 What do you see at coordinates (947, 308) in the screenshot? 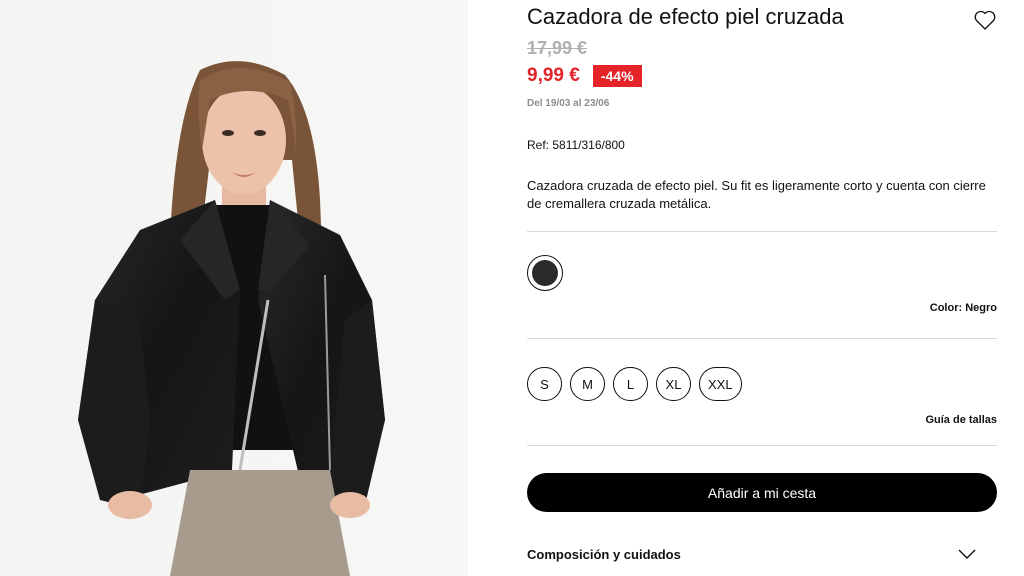
I see `color-label-prefix: Color:` at bounding box center [947, 308].